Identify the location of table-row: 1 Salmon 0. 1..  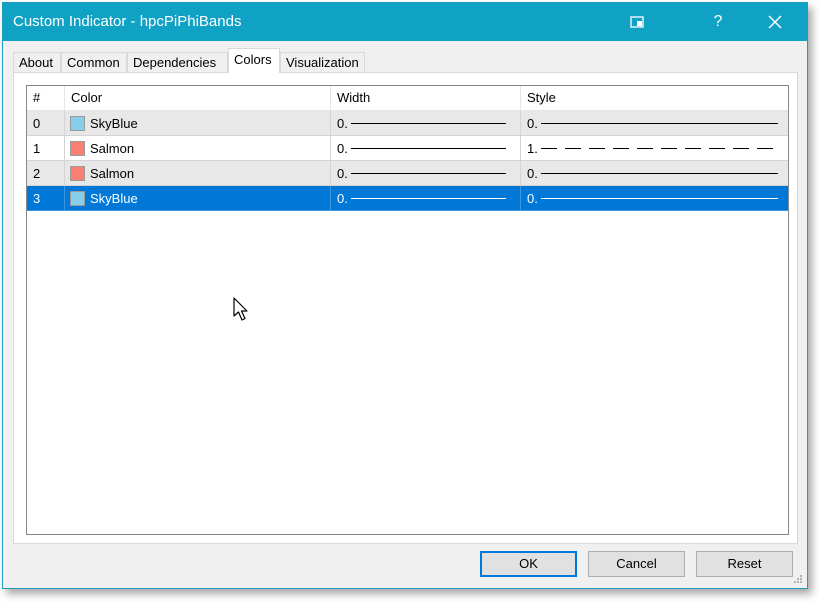
(407, 148).